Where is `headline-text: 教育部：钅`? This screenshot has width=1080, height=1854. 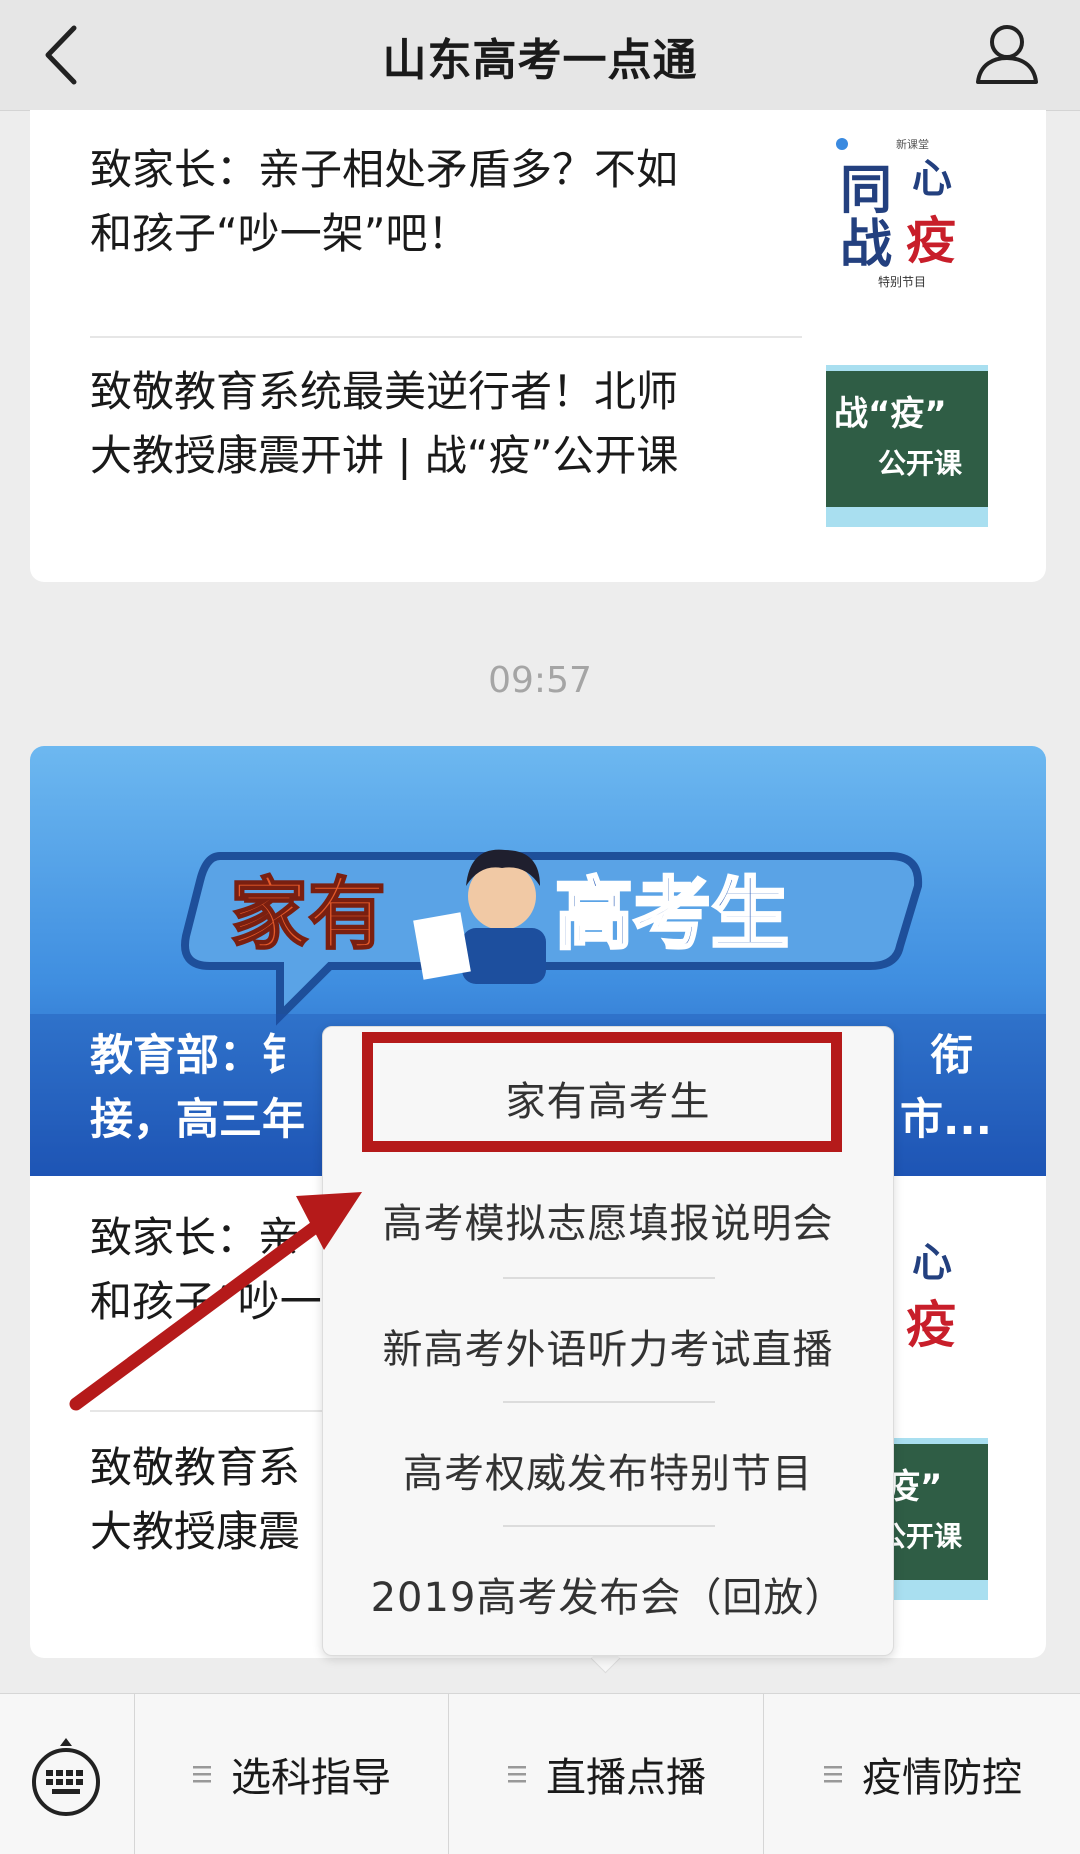
headline-text: 教育部：钅 is located at coordinates (197, 1056).